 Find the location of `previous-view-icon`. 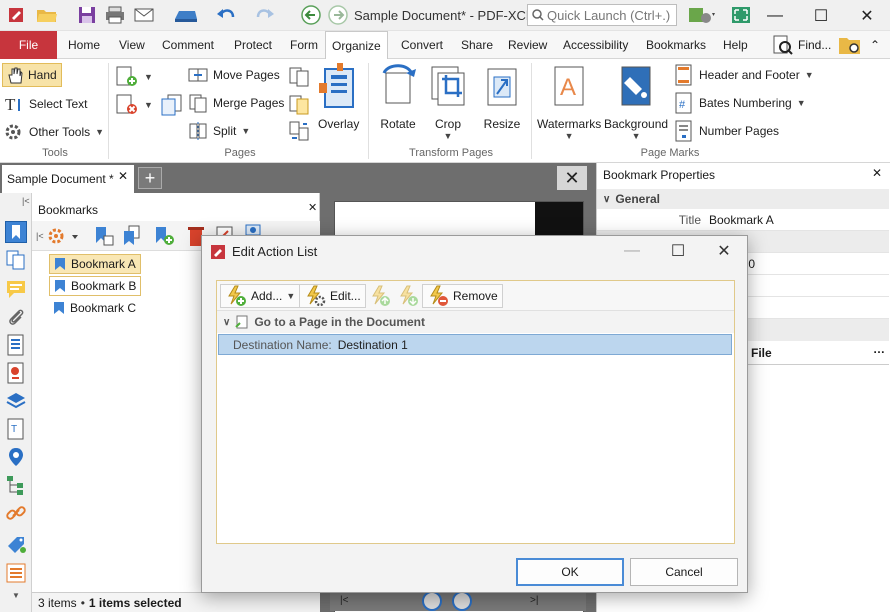

previous-view-icon is located at coordinates (432, 601).